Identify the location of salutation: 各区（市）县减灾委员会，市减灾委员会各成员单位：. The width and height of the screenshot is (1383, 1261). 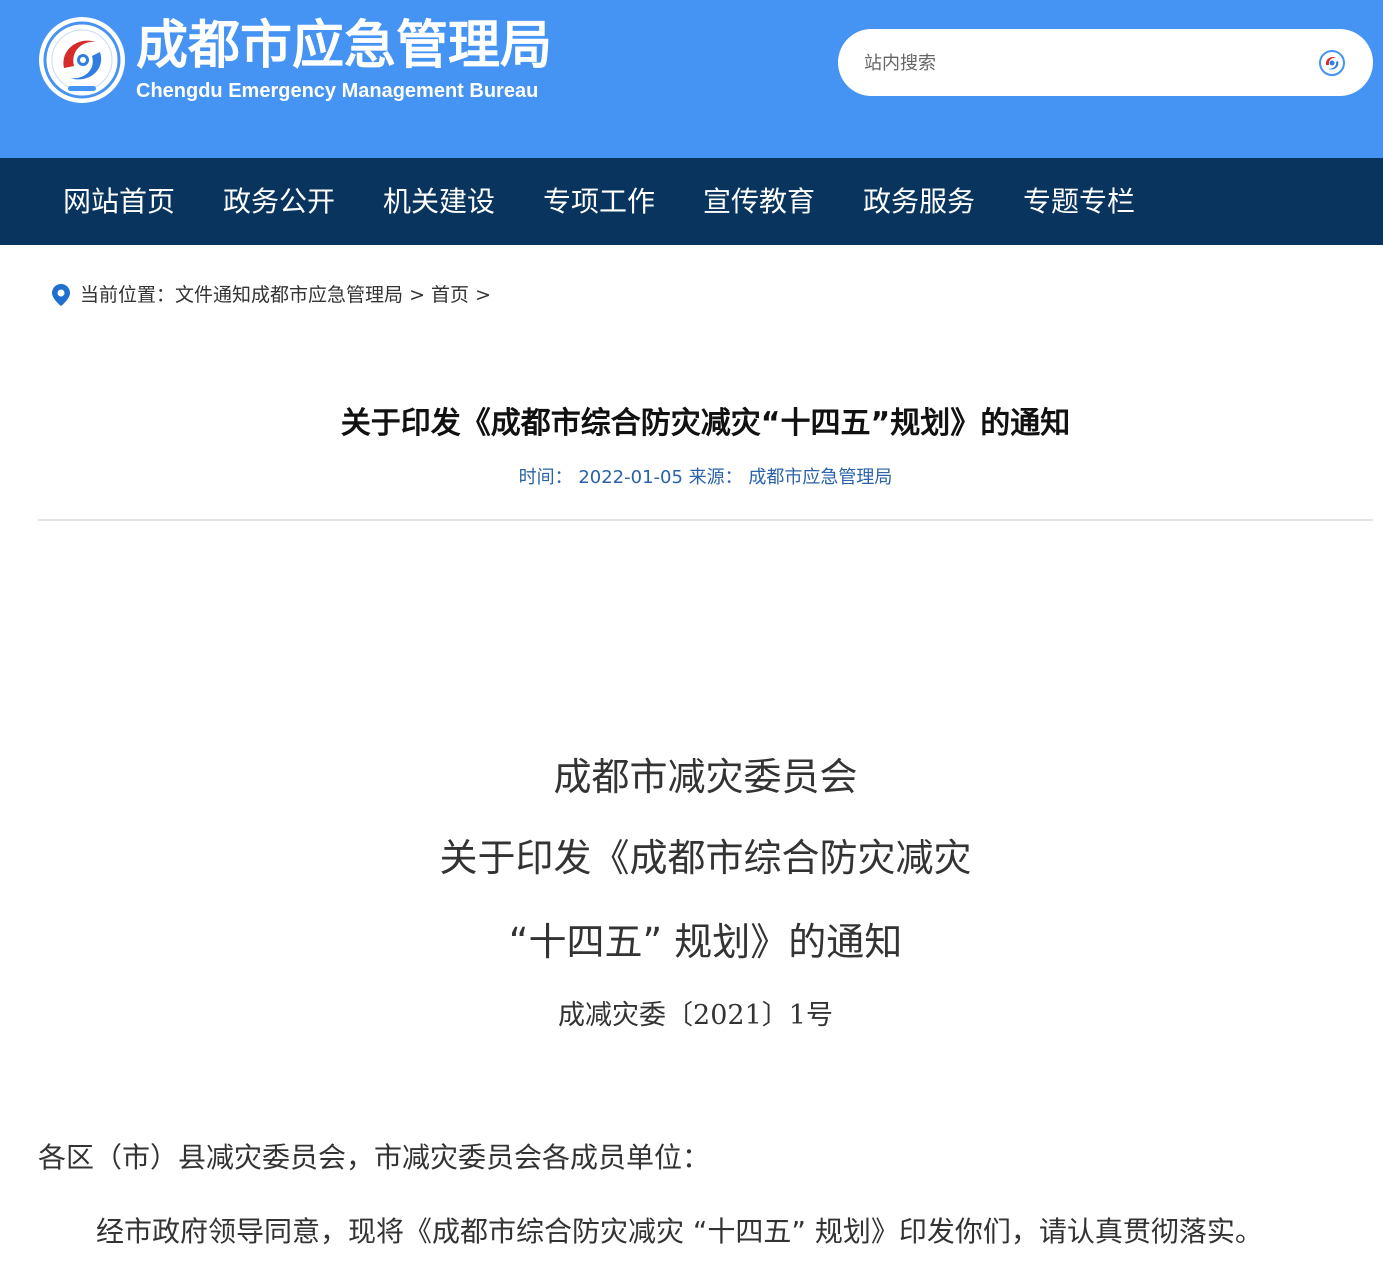
(374, 1157).